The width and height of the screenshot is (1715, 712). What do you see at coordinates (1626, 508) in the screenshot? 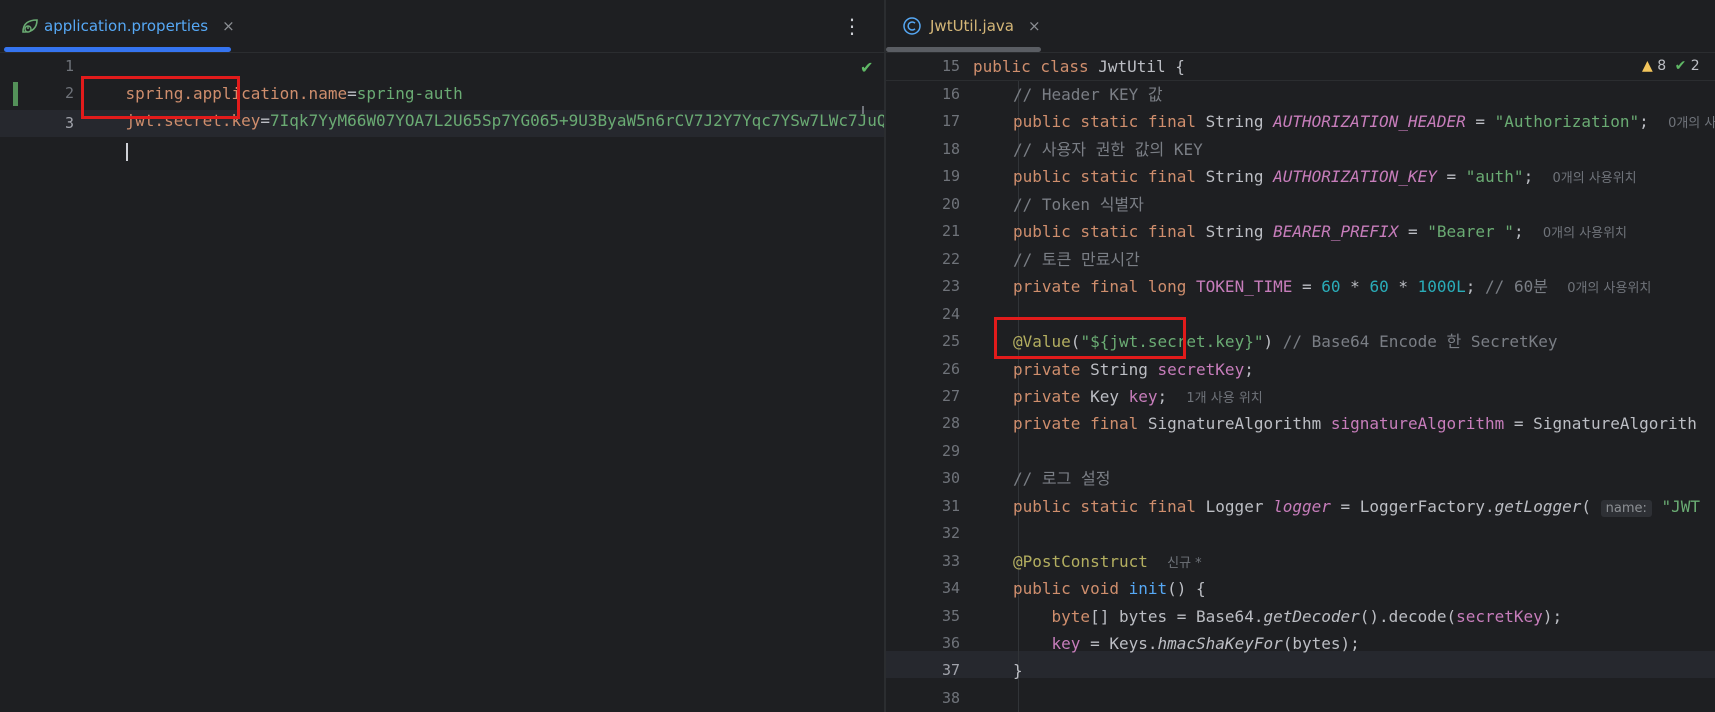
I see `parameter-hint: name:` at bounding box center [1626, 508].